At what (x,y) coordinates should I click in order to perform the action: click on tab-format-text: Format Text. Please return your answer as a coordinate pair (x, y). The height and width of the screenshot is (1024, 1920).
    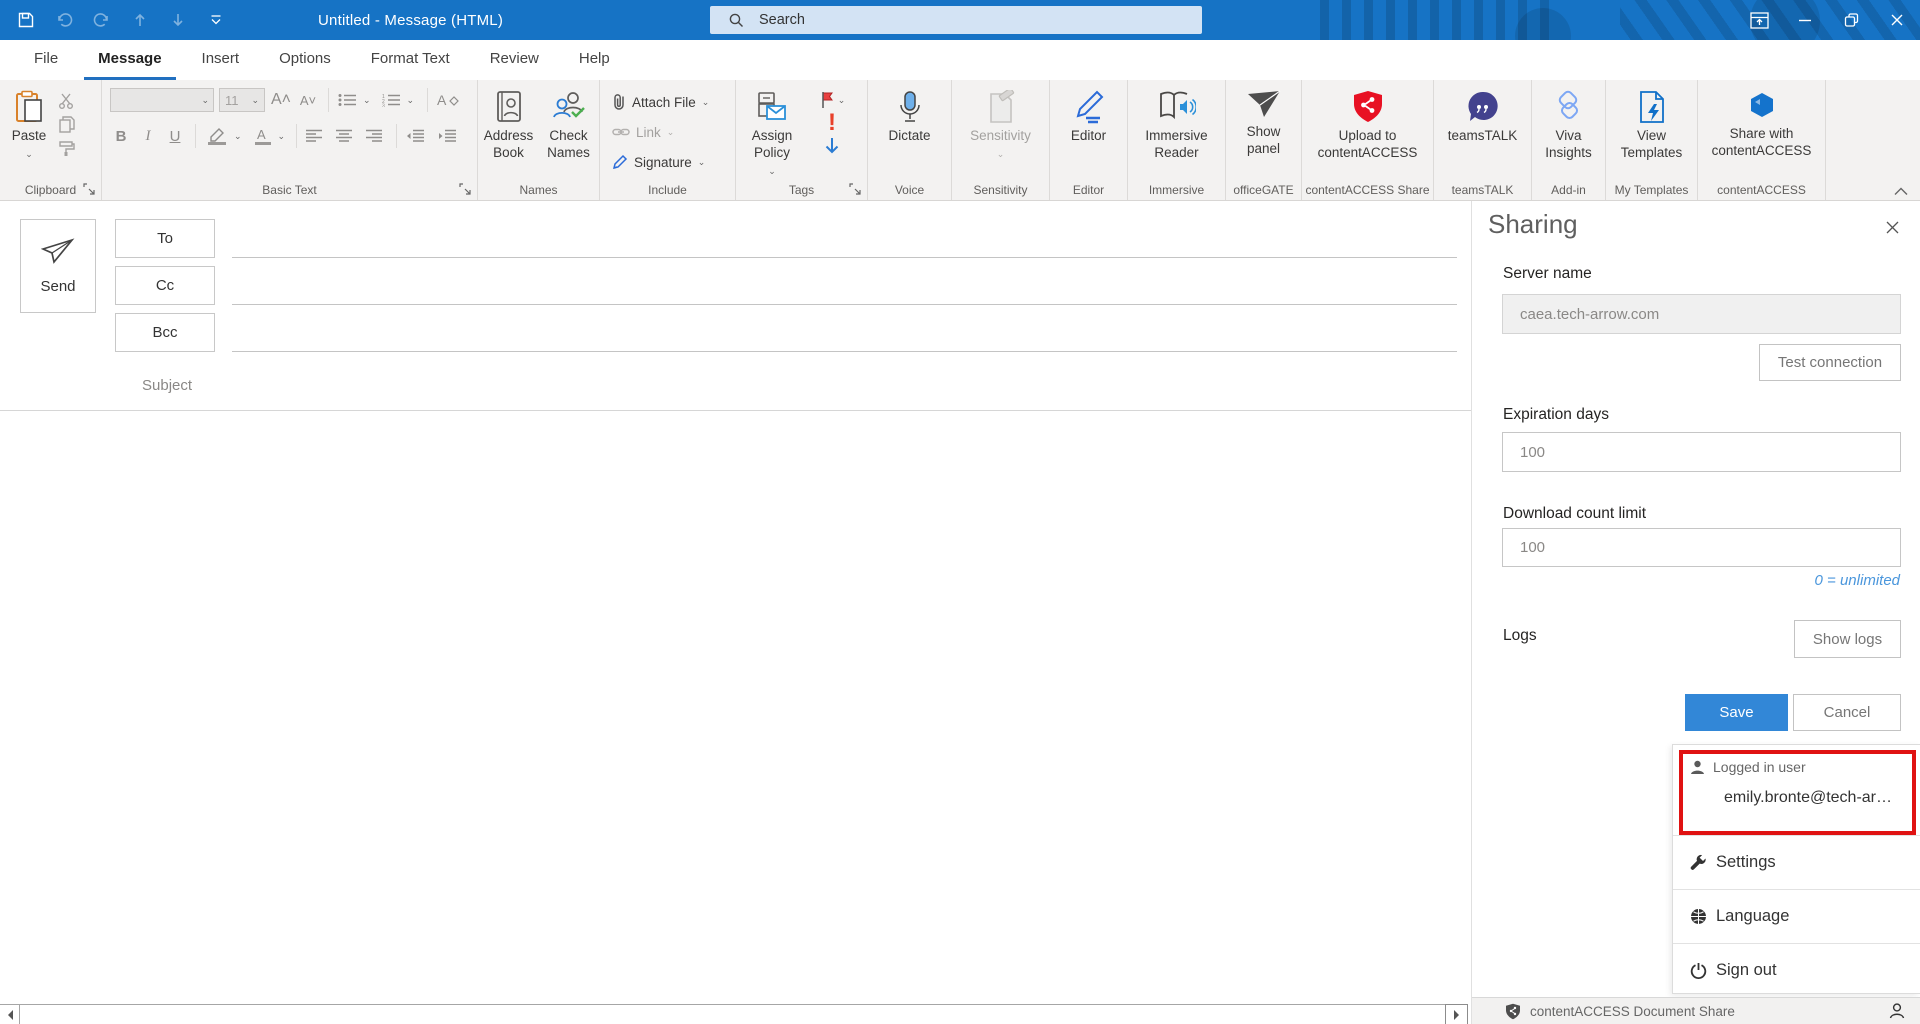
    Looking at the image, I should click on (410, 60).